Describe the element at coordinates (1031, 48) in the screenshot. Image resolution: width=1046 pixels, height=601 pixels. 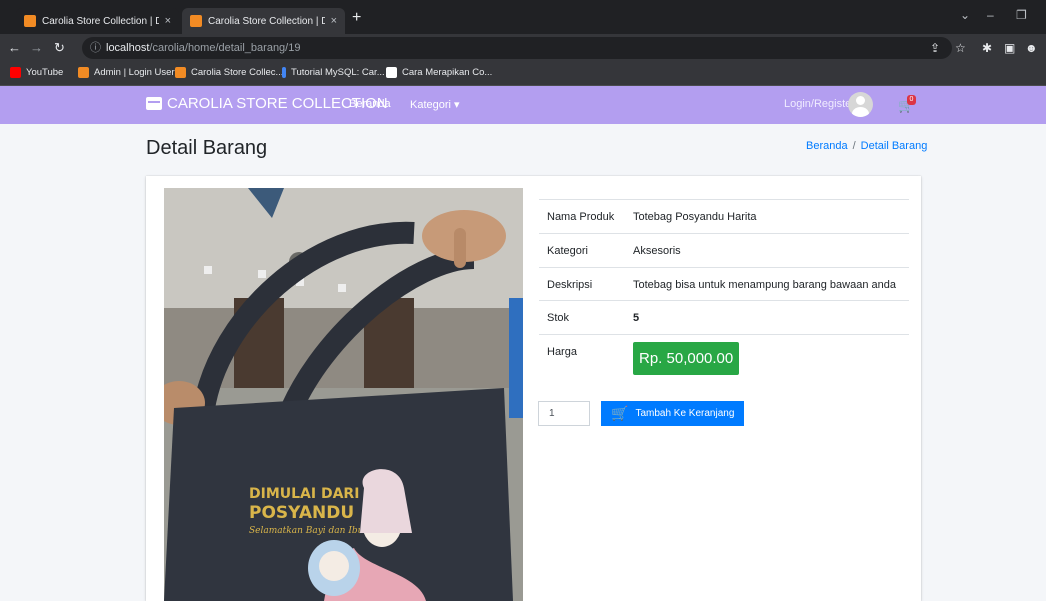
I see `profile-icon: ☻` at that location.